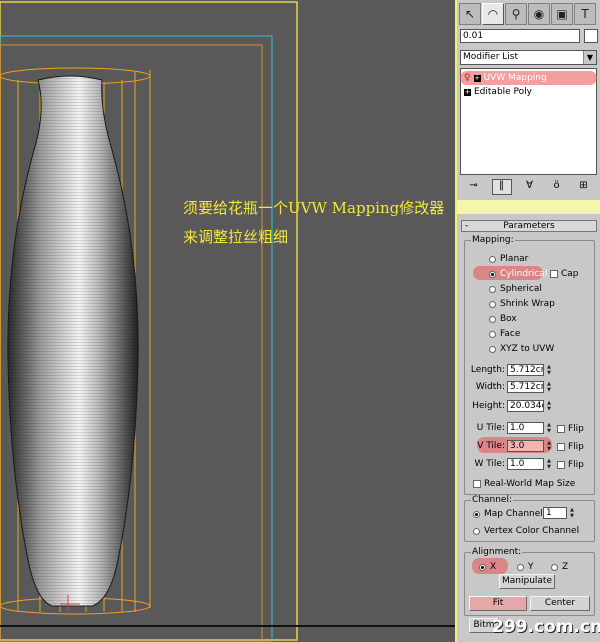 The width and height of the screenshot is (600, 642). I want to click on radio-align-x: X, so click(487, 567).